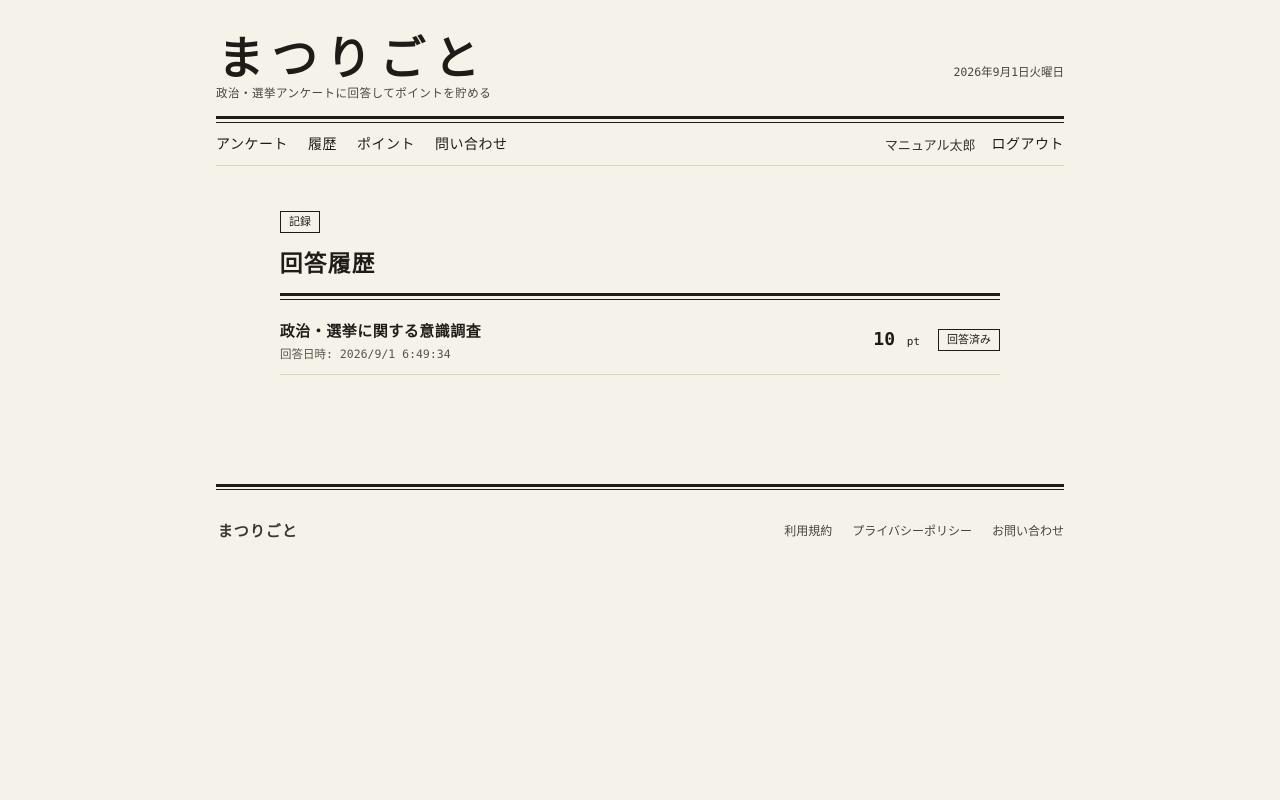 This screenshot has height=800, width=1280. I want to click on footer-link-terms: 利用規約, so click(808, 530).